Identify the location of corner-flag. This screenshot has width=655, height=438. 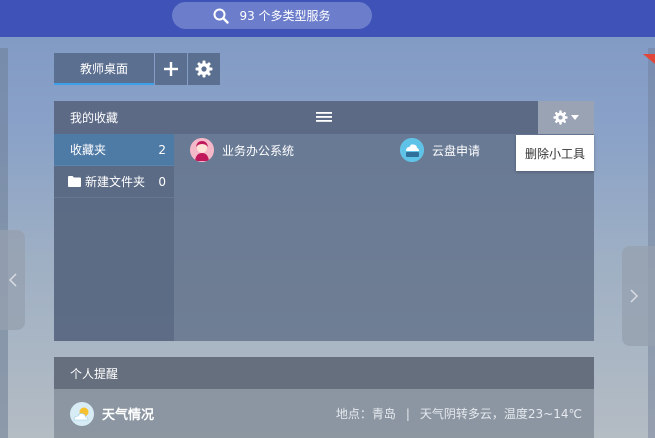
(649, 59).